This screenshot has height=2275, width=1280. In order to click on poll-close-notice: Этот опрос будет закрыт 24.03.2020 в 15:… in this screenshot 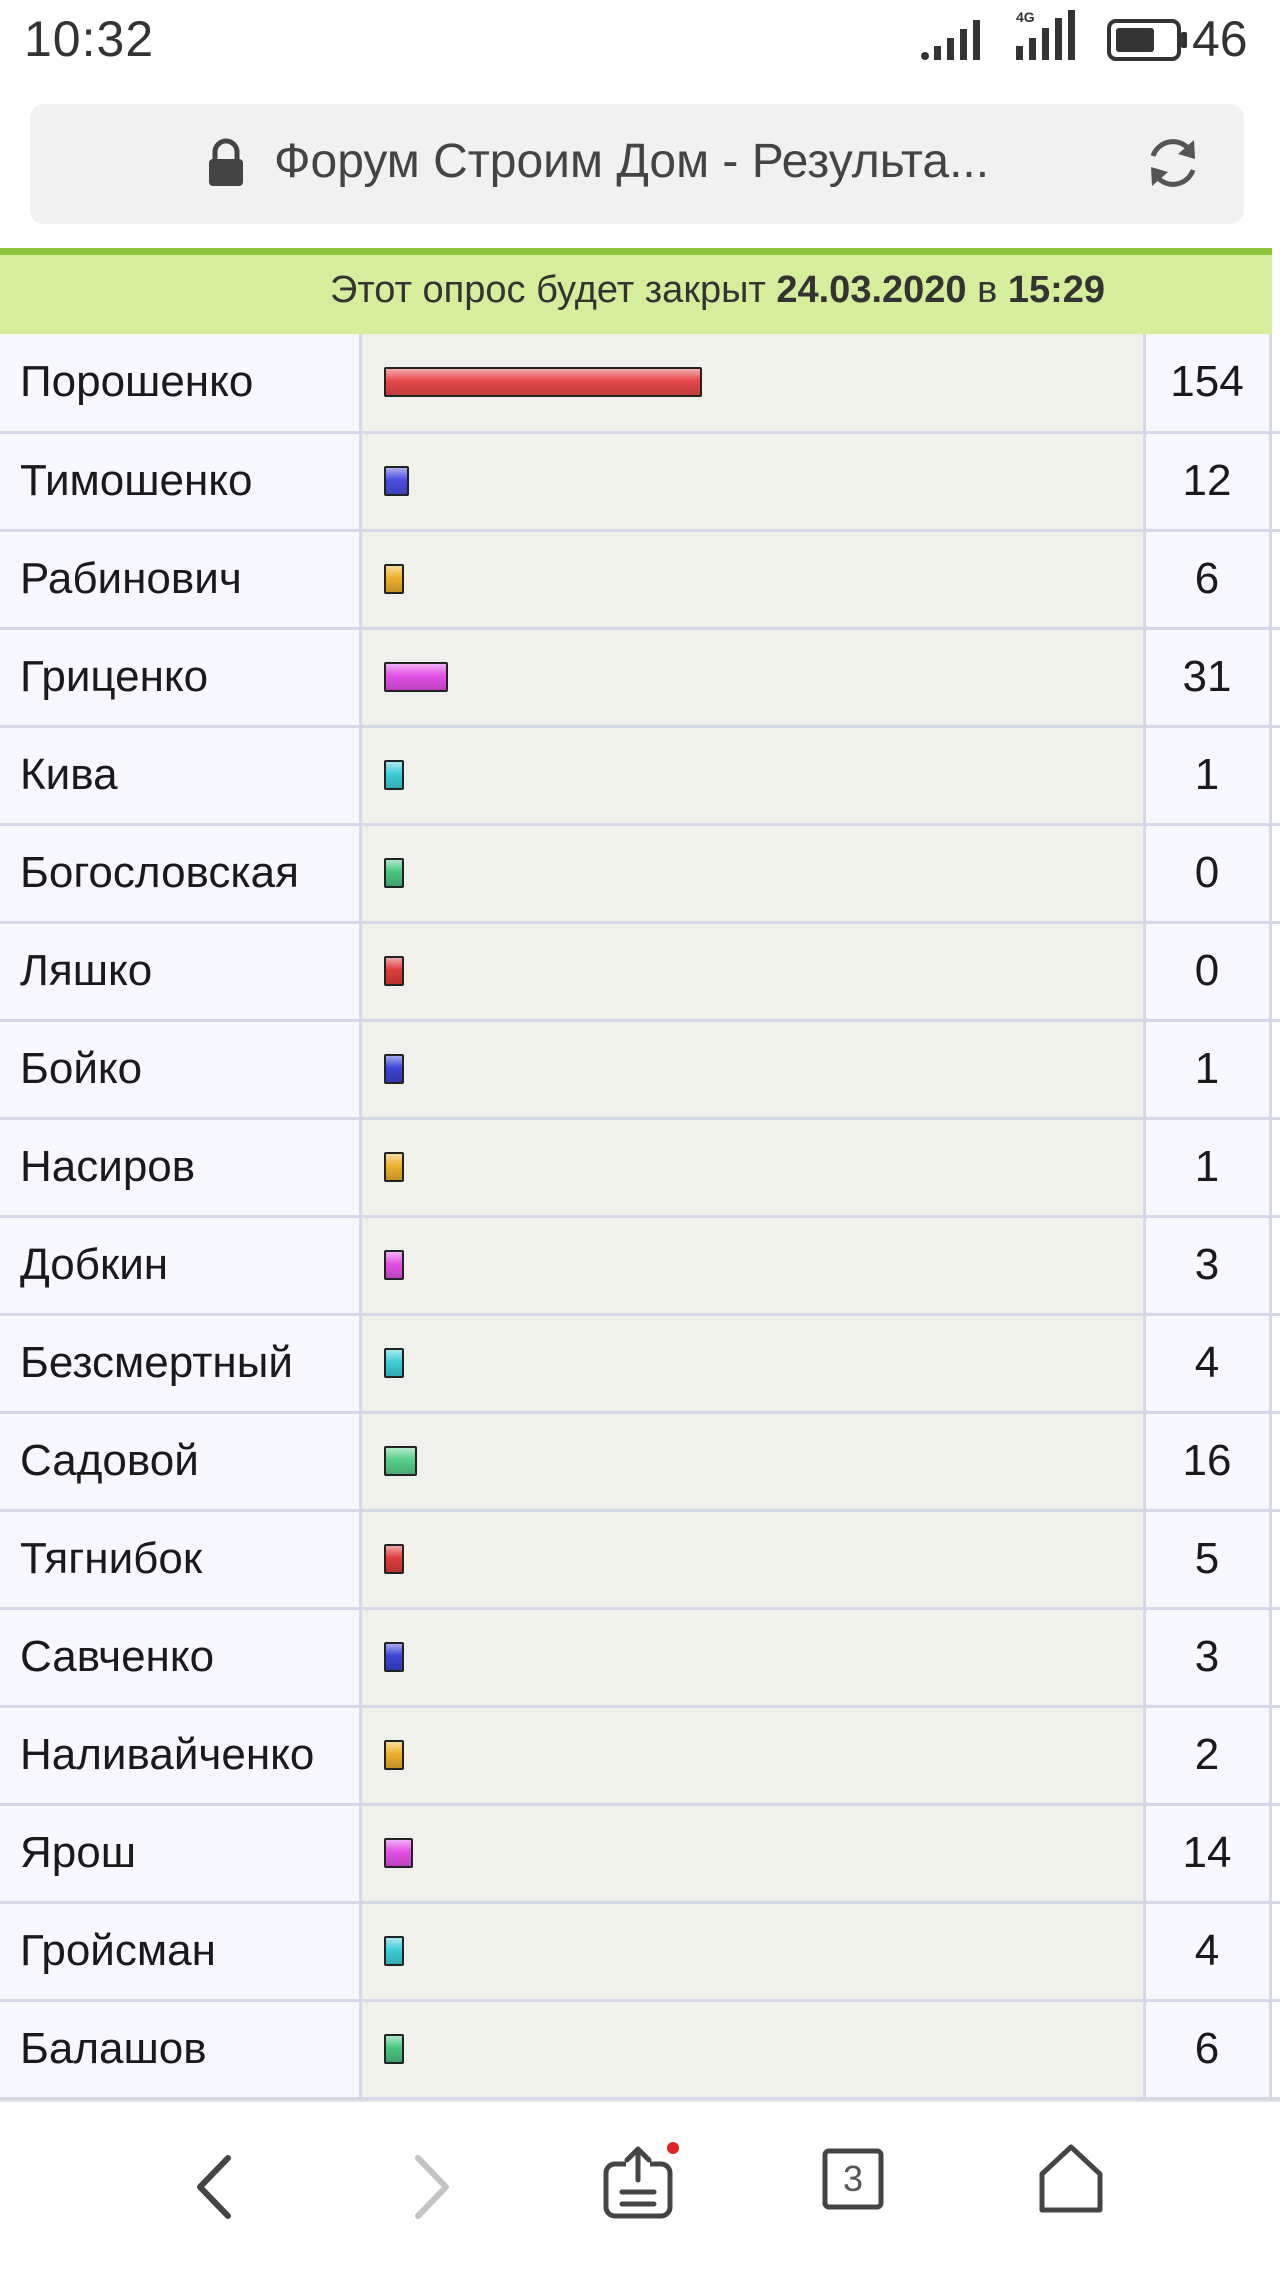, I will do `click(636, 291)`.